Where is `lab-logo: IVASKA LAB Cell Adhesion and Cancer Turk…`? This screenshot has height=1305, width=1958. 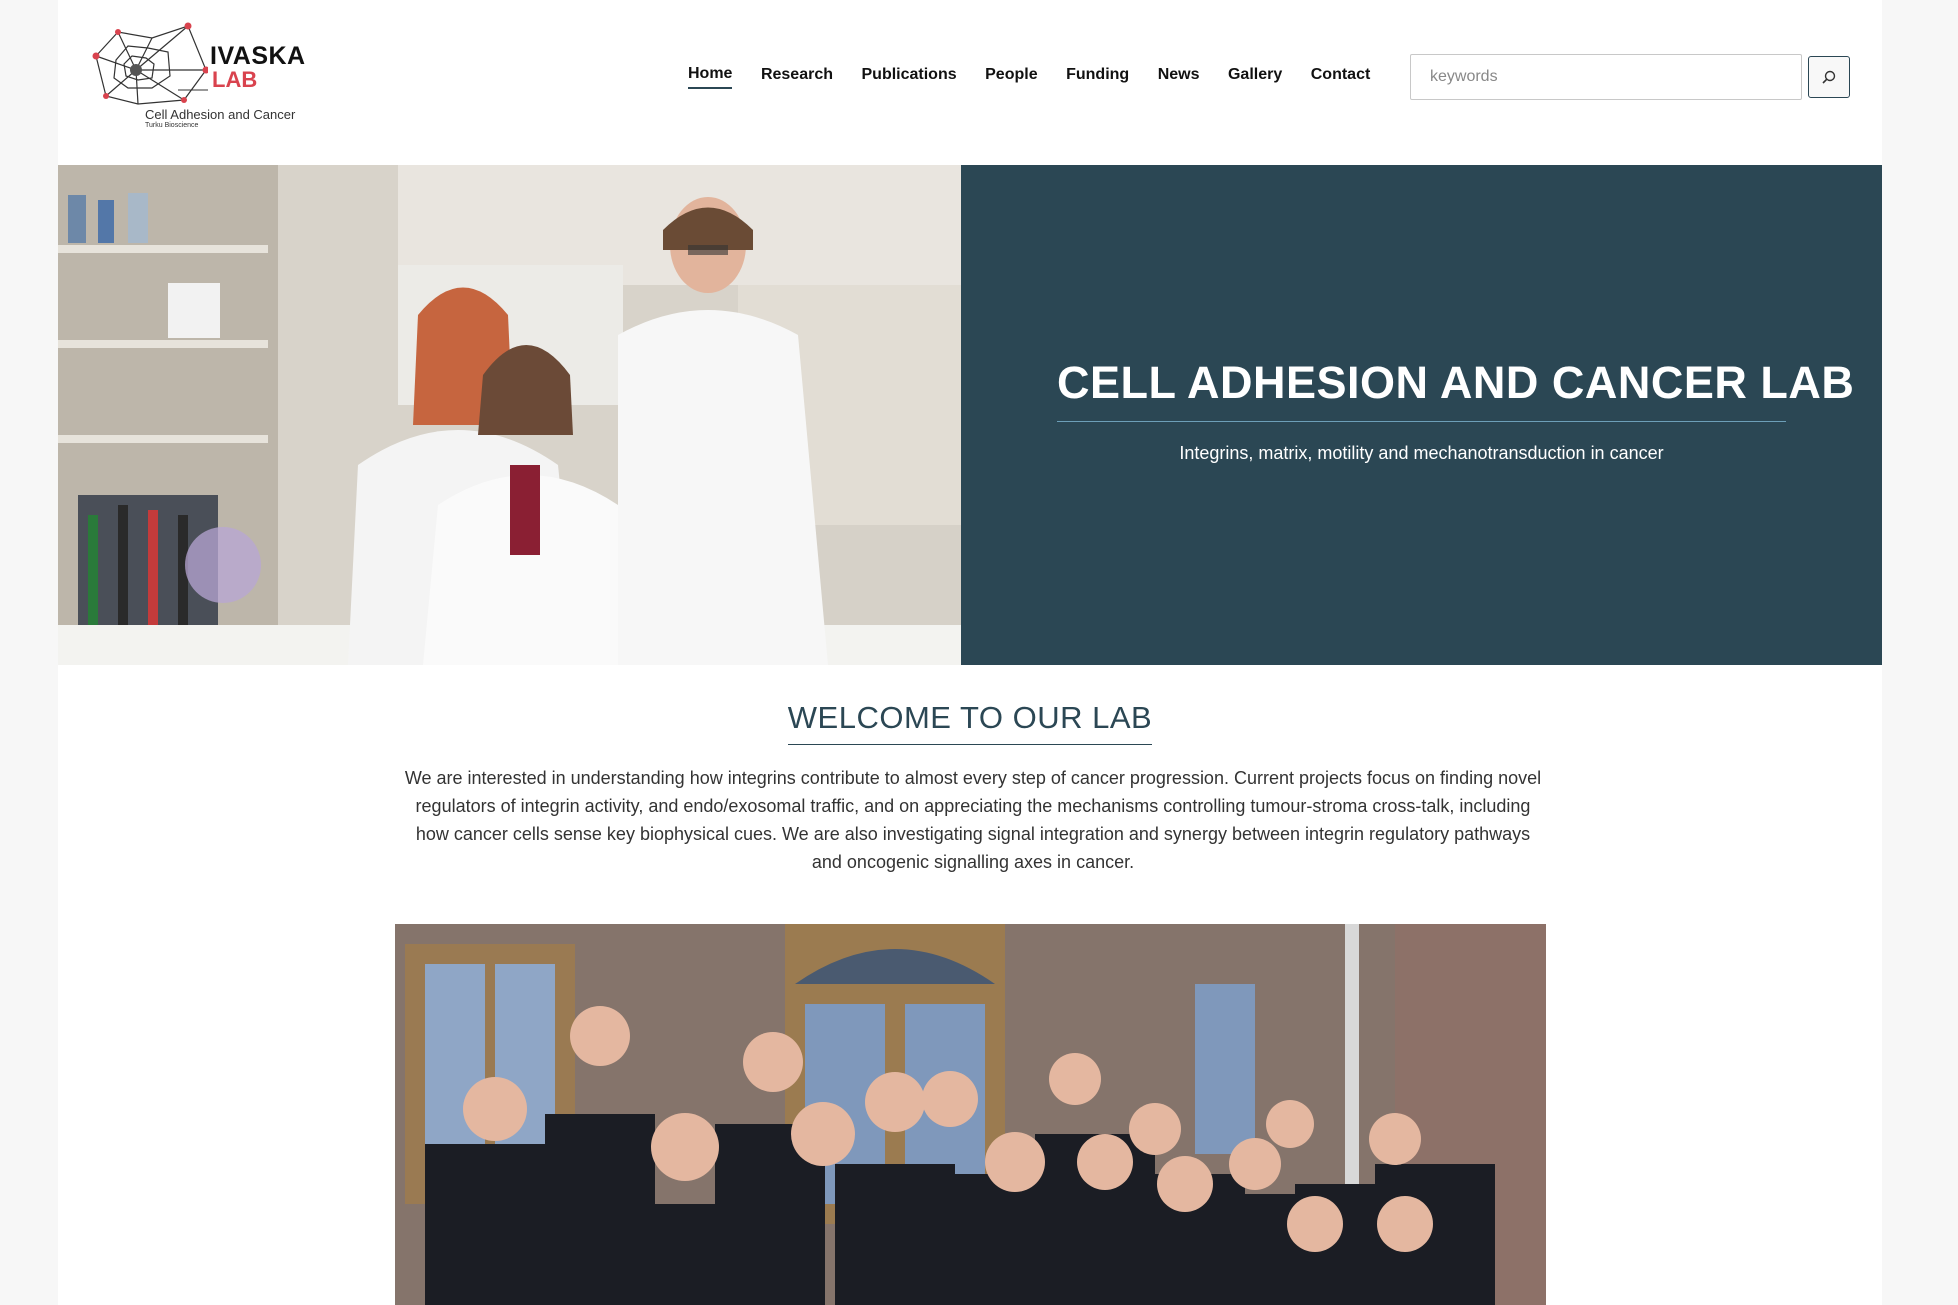
lab-logo: IVASKA LAB Cell Adhesion and Cancer Turk… is located at coordinates (196, 77).